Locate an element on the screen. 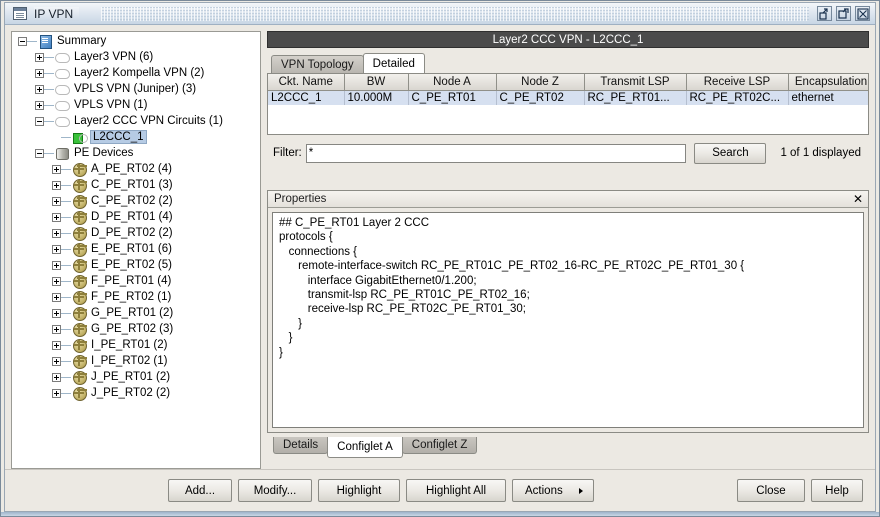  column-header: Node Z is located at coordinates (540, 82).